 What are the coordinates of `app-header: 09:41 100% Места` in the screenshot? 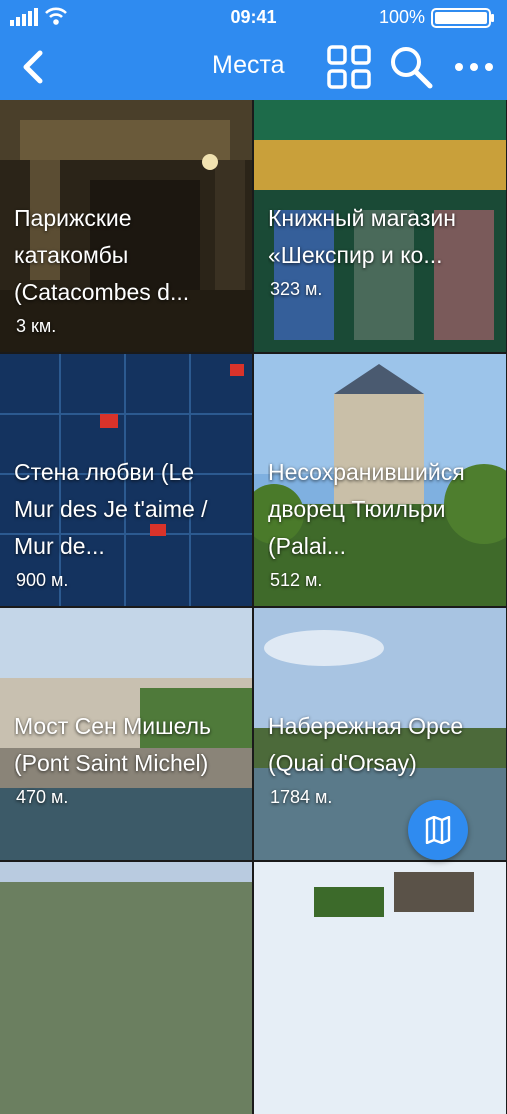 It's located at (253, 50).